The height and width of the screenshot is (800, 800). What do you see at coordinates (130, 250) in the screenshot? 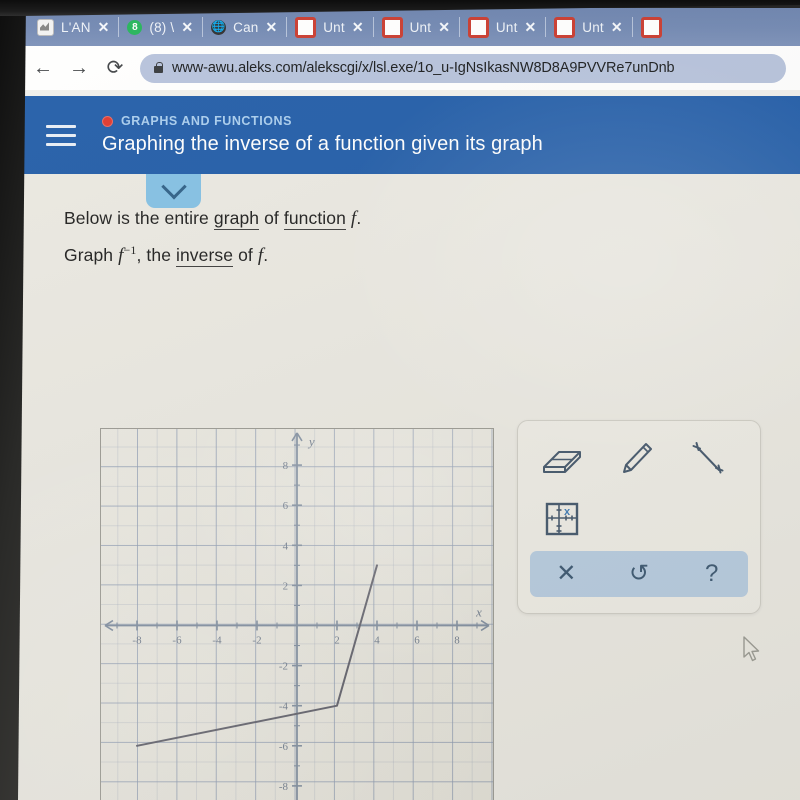
I see `q2-exponent: −1` at bounding box center [130, 250].